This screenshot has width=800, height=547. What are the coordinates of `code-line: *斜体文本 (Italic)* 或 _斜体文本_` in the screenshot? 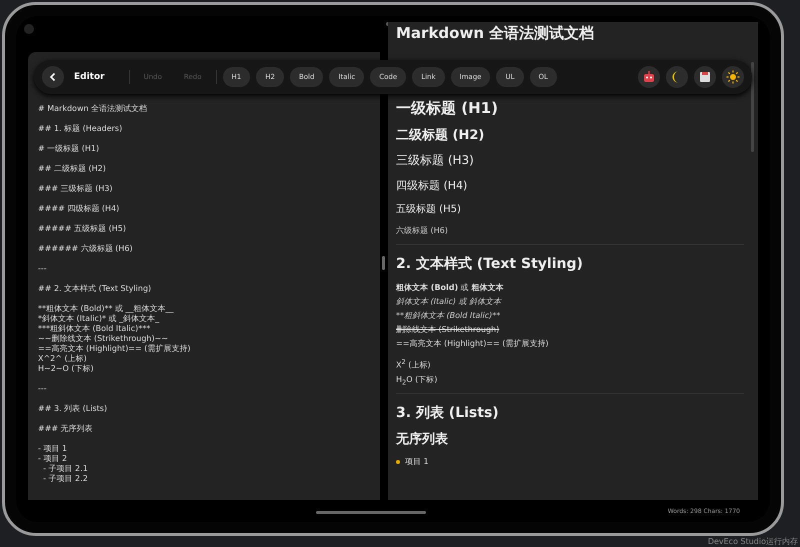 It's located at (99, 319).